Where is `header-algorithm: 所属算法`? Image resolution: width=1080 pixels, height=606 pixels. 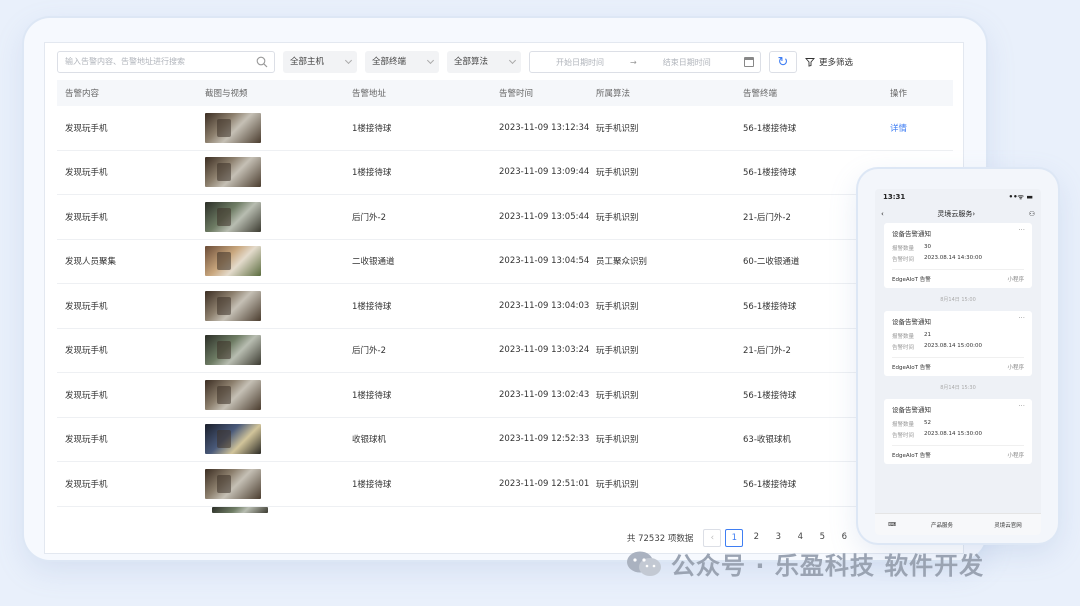 header-algorithm: 所属算法 is located at coordinates (669, 93).